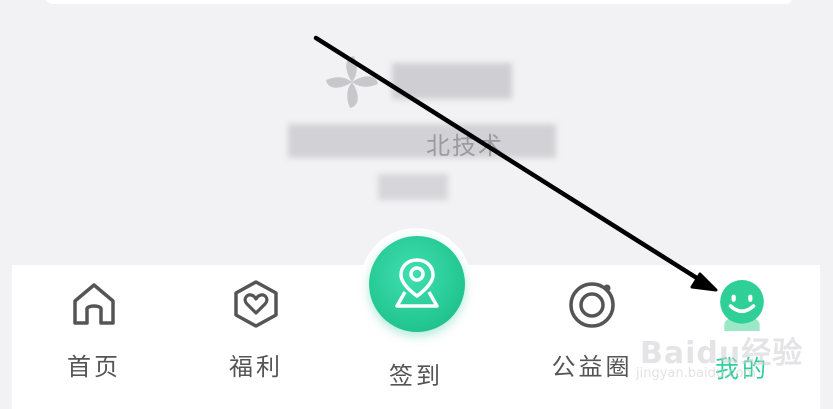  What do you see at coordinates (465, 146) in the screenshot?
I see `blurred-text-fragment: 北技术` at bounding box center [465, 146].